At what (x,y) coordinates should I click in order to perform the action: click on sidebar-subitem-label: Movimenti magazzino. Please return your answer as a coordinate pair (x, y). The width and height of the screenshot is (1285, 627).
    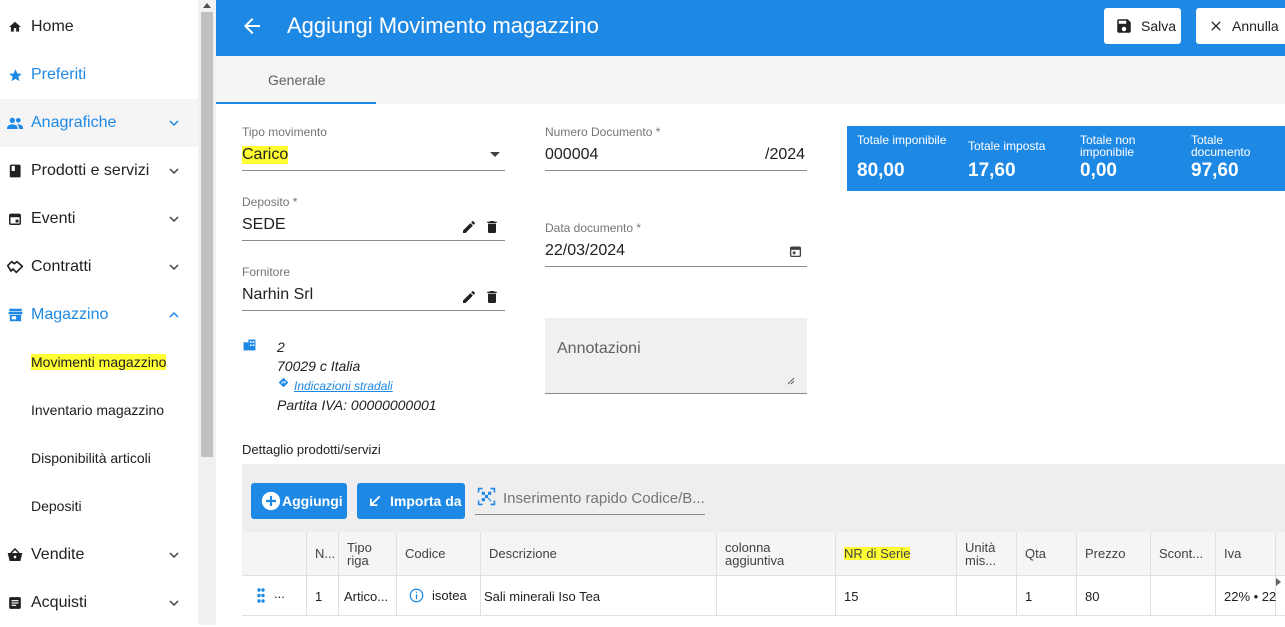
    Looking at the image, I should click on (99, 362).